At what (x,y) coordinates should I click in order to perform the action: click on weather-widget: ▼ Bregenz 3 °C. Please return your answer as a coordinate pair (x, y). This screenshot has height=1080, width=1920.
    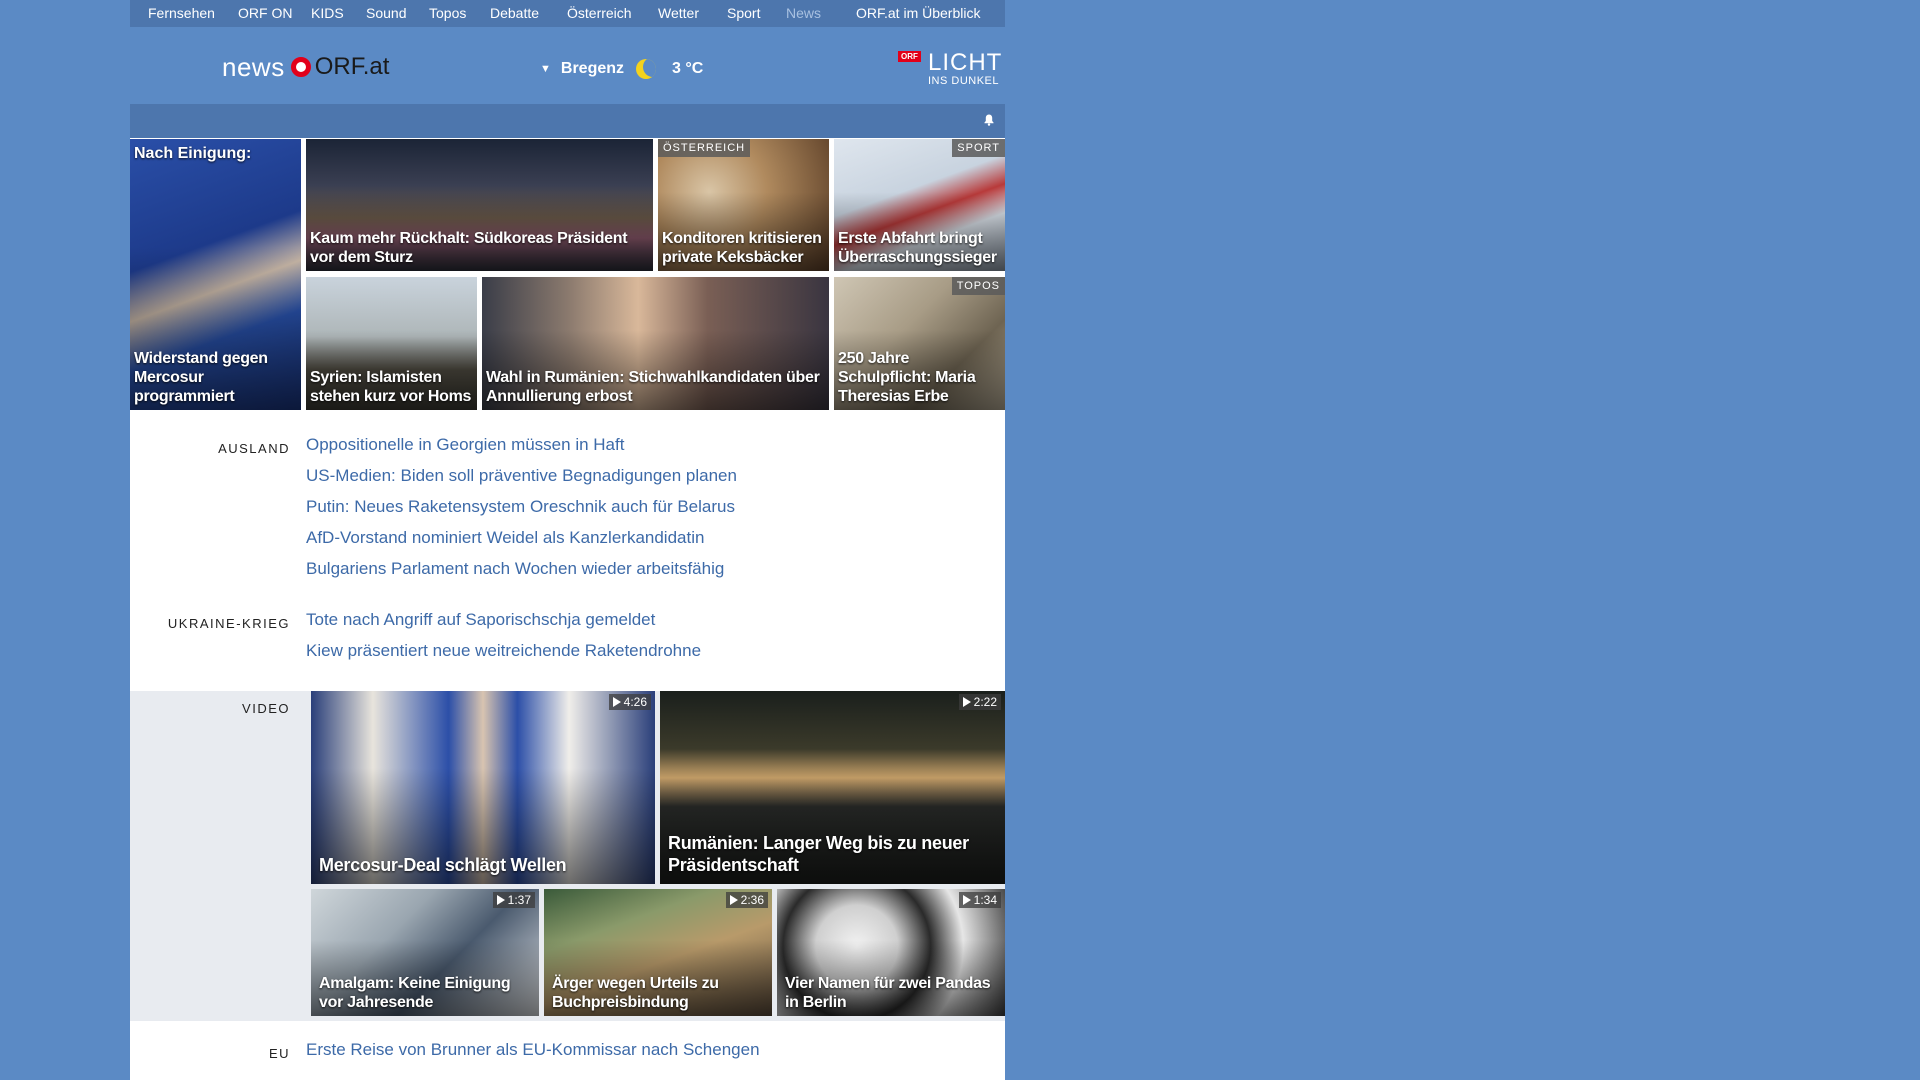
    Looking at the image, I should click on (621, 69).